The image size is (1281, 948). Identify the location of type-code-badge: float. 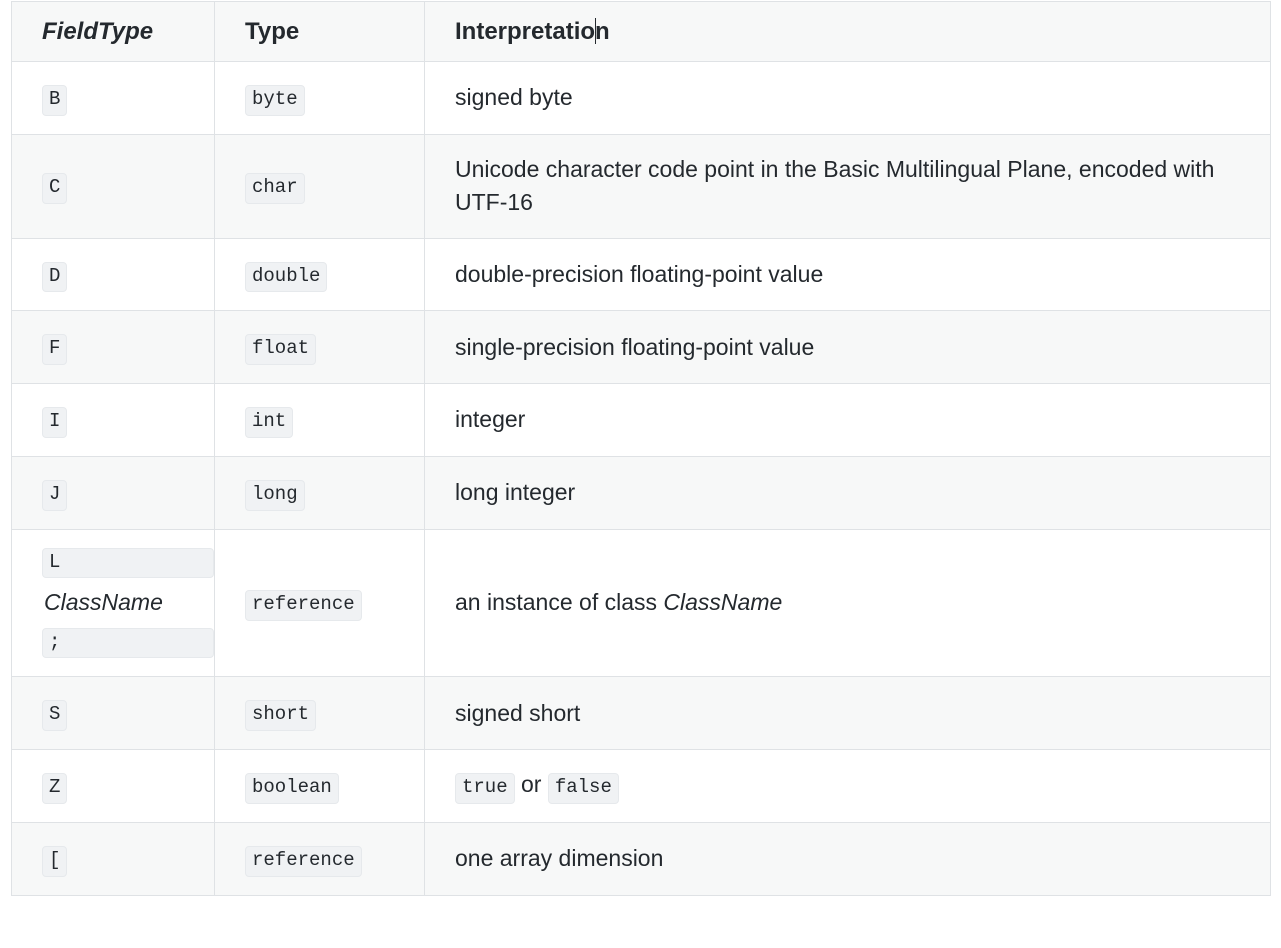
(281, 350).